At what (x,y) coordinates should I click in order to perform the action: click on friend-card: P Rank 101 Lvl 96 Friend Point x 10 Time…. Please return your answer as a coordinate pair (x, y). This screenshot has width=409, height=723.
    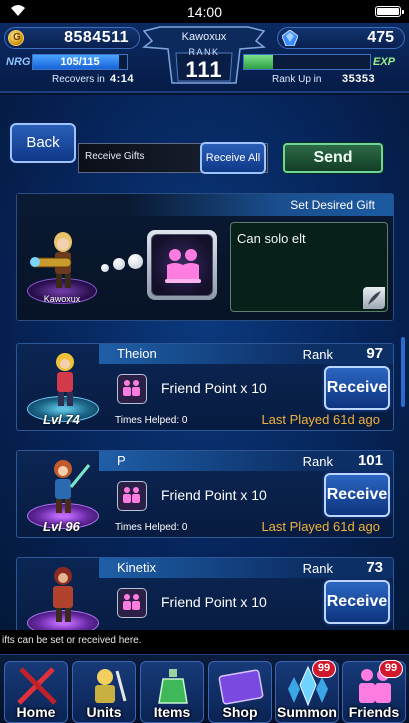
    Looking at the image, I should click on (205, 494).